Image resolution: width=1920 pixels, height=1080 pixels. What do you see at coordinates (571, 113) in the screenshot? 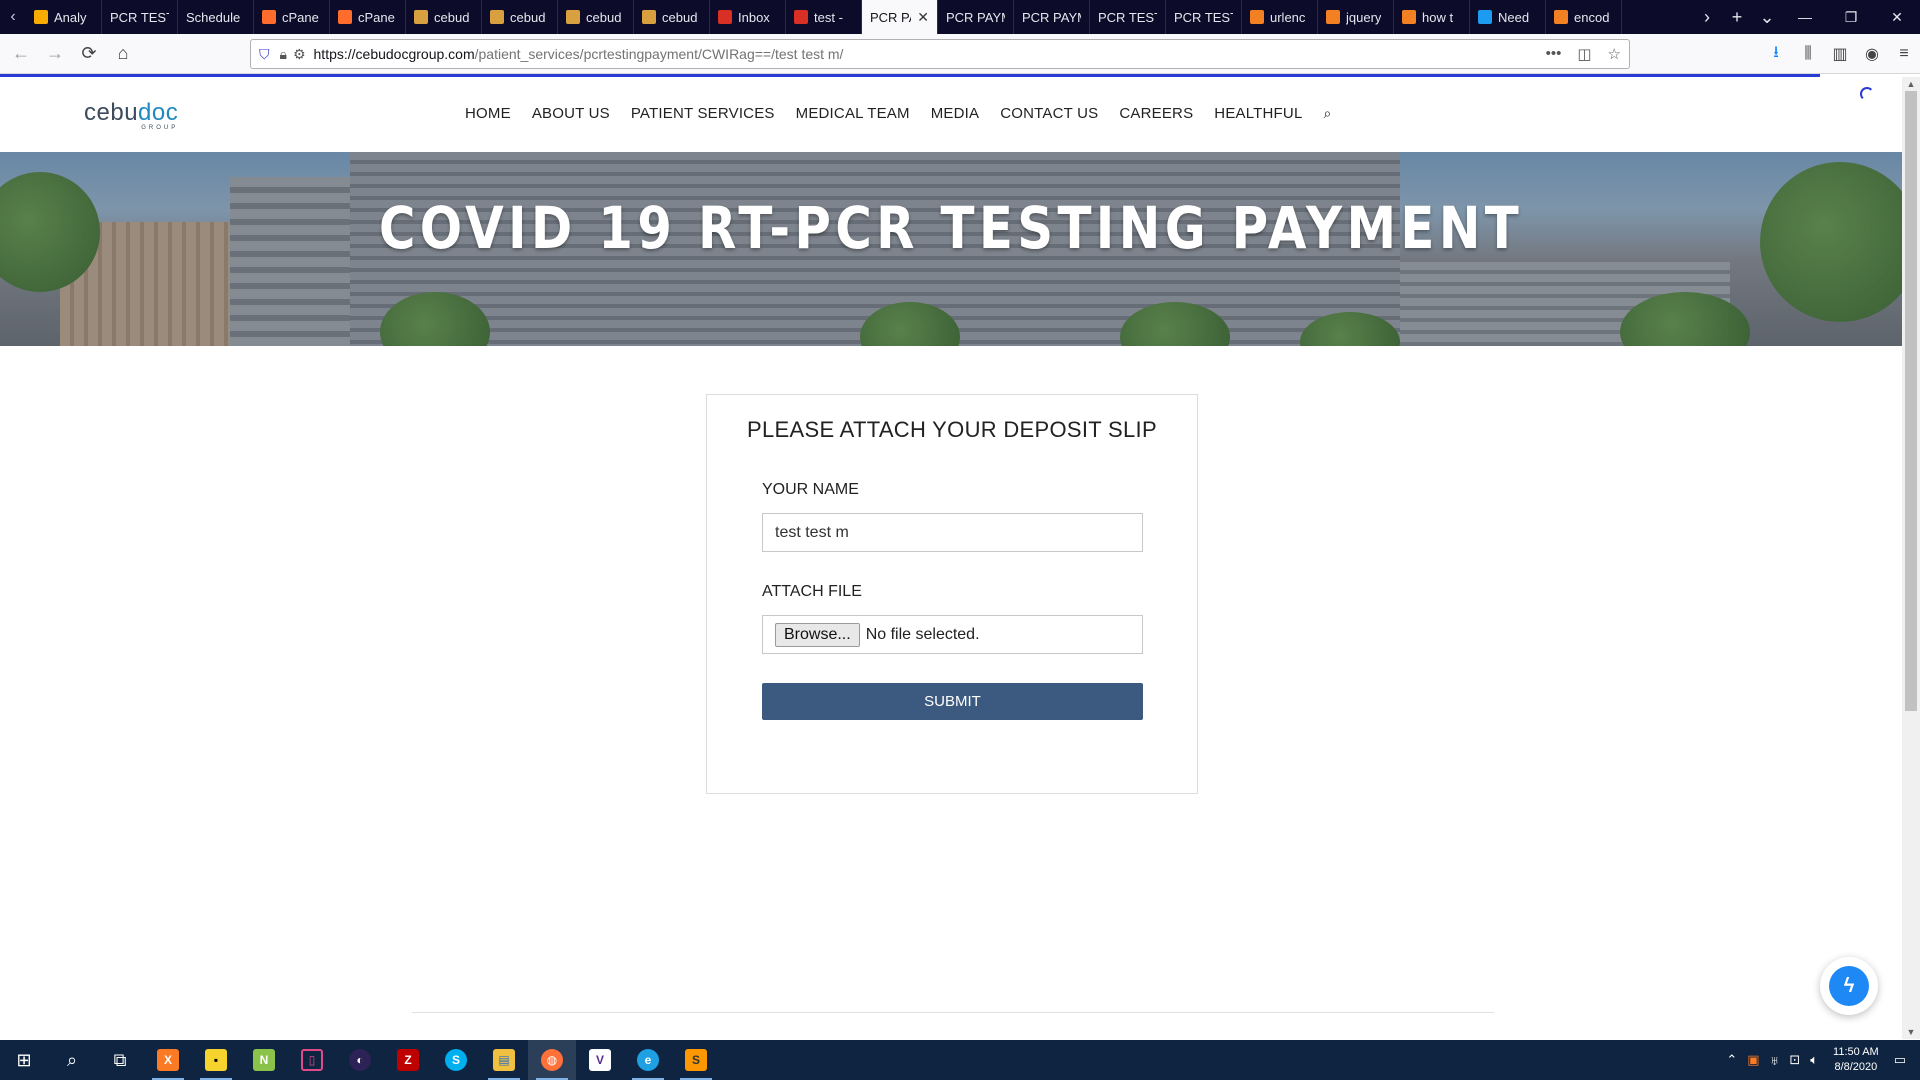
I see `menu-item-about-us: ABOUT US` at bounding box center [571, 113].